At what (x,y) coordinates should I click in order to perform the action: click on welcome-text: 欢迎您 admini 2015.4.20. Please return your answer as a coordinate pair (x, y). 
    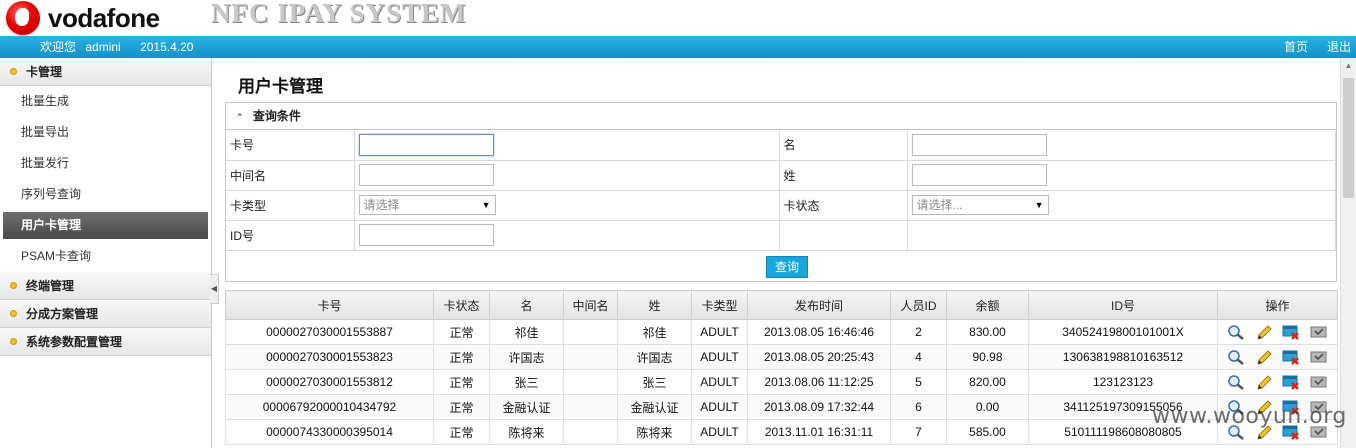
    Looking at the image, I should click on (116, 47).